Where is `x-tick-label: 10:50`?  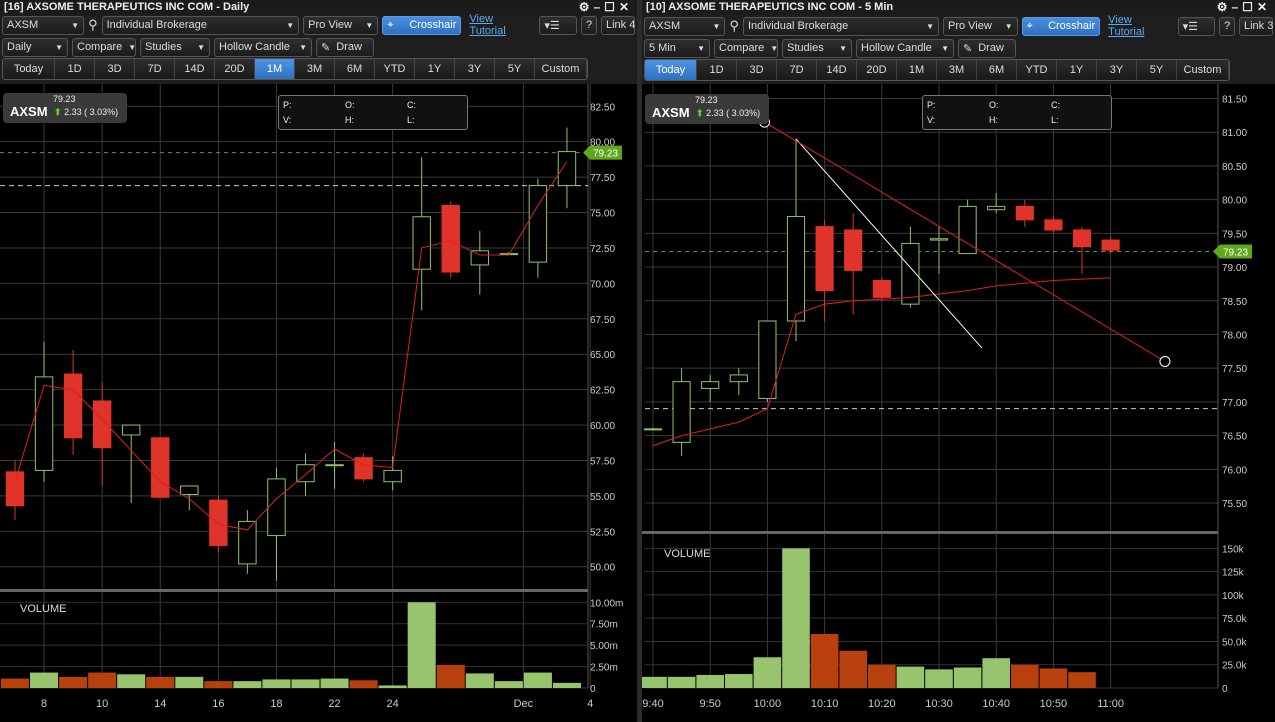
x-tick-label: 10:50 is located at coordinates (1054, 704).